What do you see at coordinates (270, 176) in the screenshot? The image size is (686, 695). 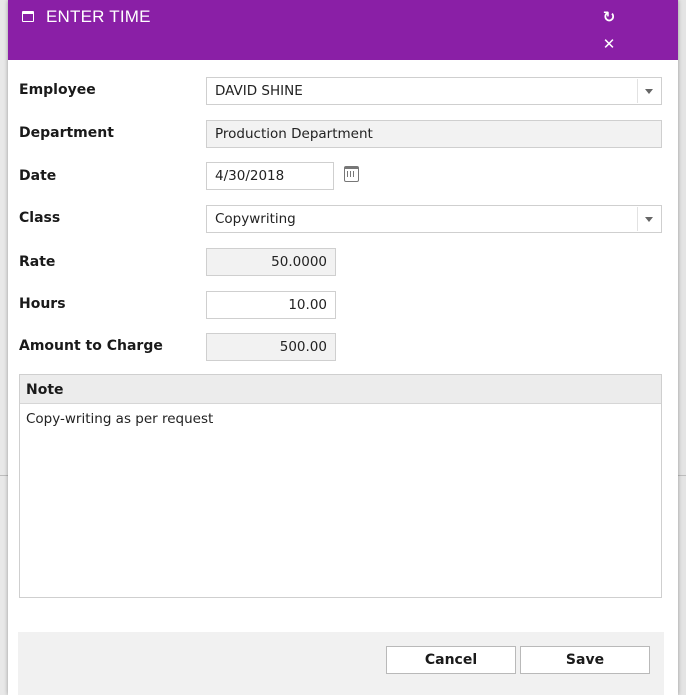 I see `date-input: 4/30/2018` at bounding box center [270, 176].